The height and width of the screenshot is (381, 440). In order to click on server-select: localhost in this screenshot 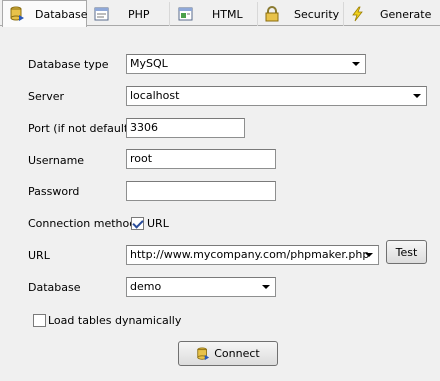, I will do `click(276, 96)`.